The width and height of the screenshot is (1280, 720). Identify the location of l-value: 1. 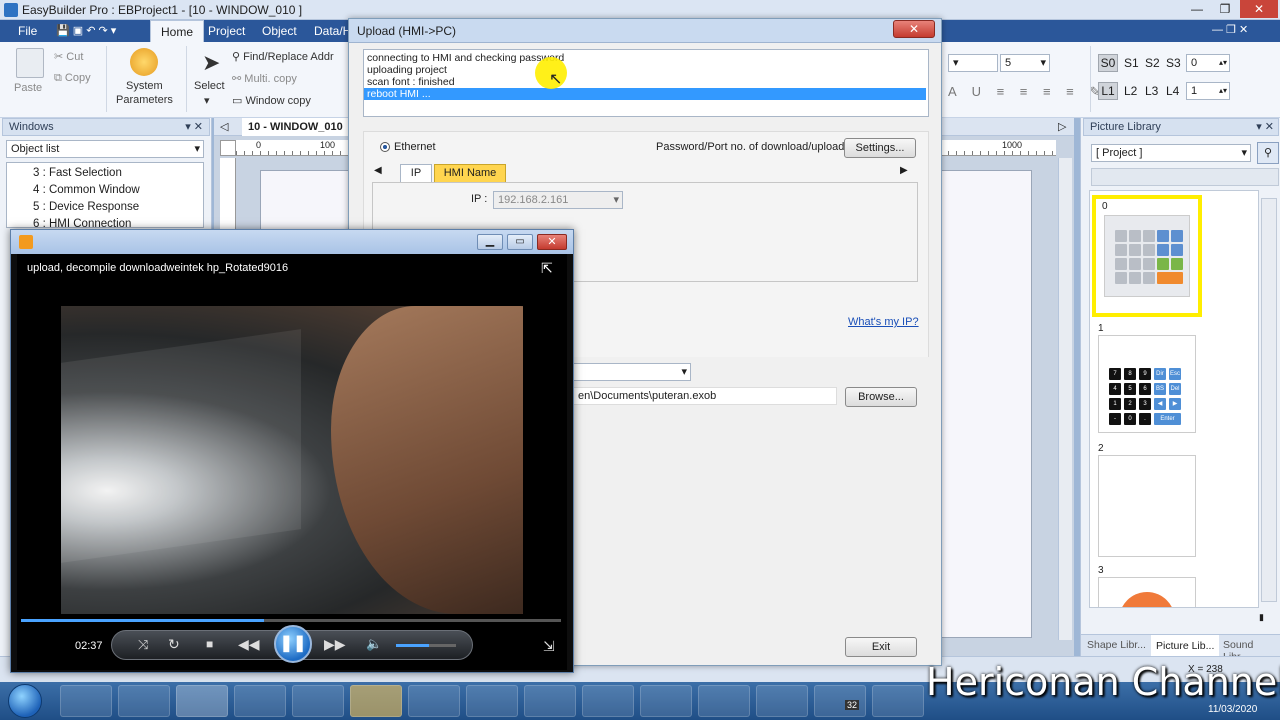
(1194, 91).